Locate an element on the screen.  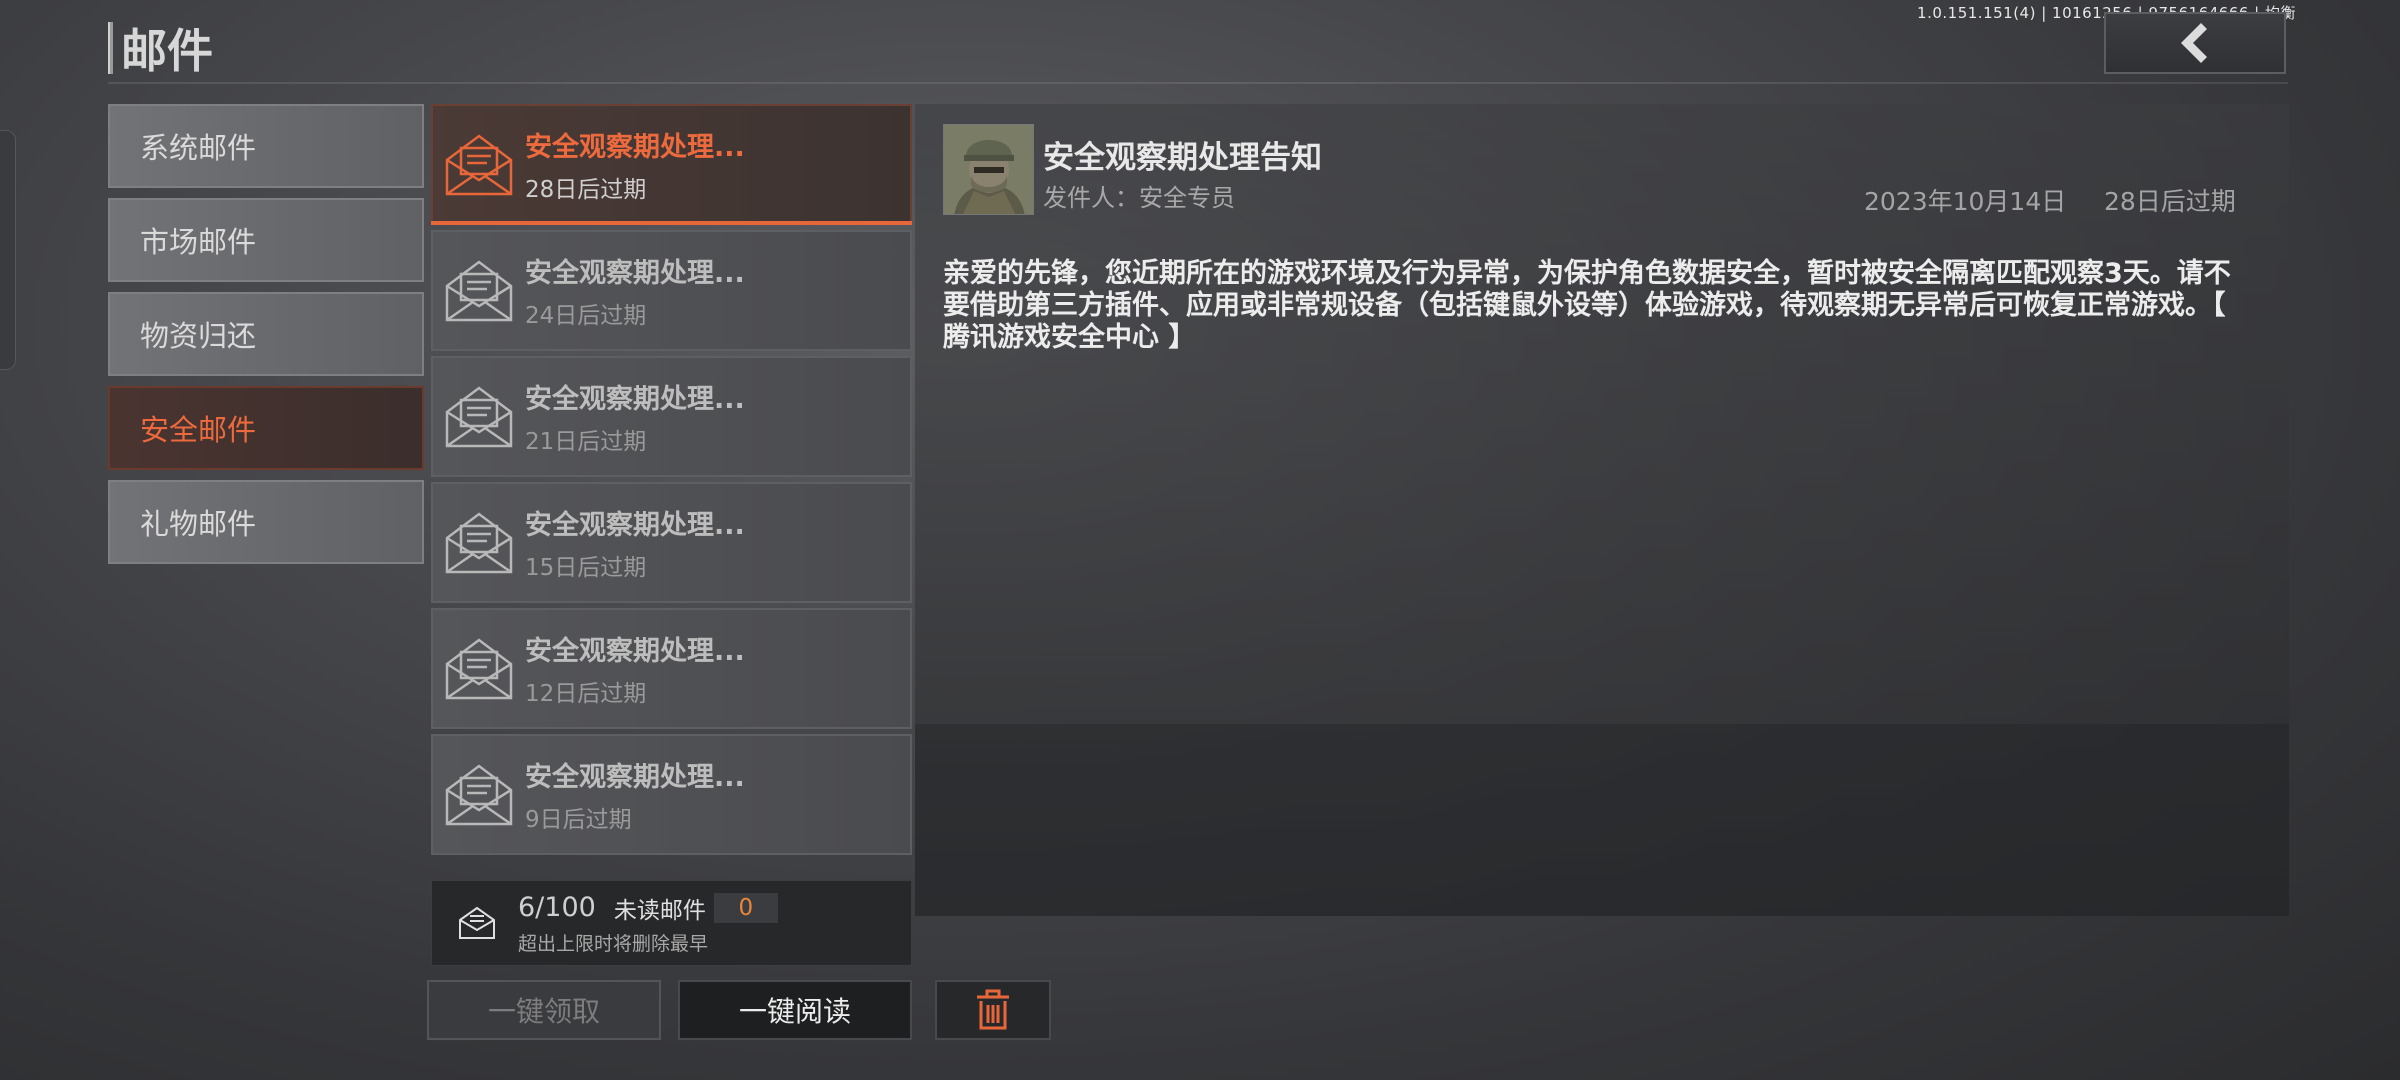
trash-icon is located at coordinates (993, 1009).